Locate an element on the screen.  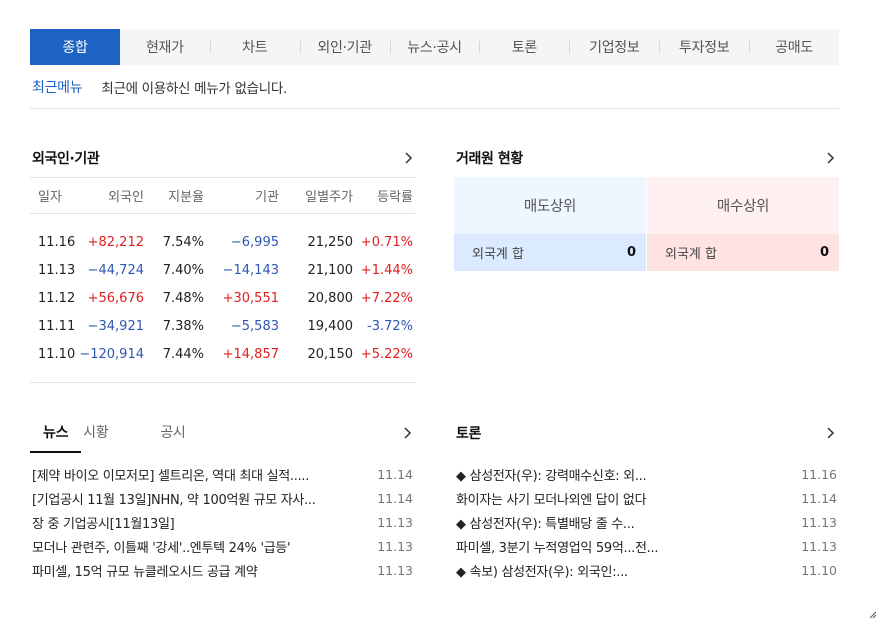
row-change: +1.44% is located at coordinates (386, 270).